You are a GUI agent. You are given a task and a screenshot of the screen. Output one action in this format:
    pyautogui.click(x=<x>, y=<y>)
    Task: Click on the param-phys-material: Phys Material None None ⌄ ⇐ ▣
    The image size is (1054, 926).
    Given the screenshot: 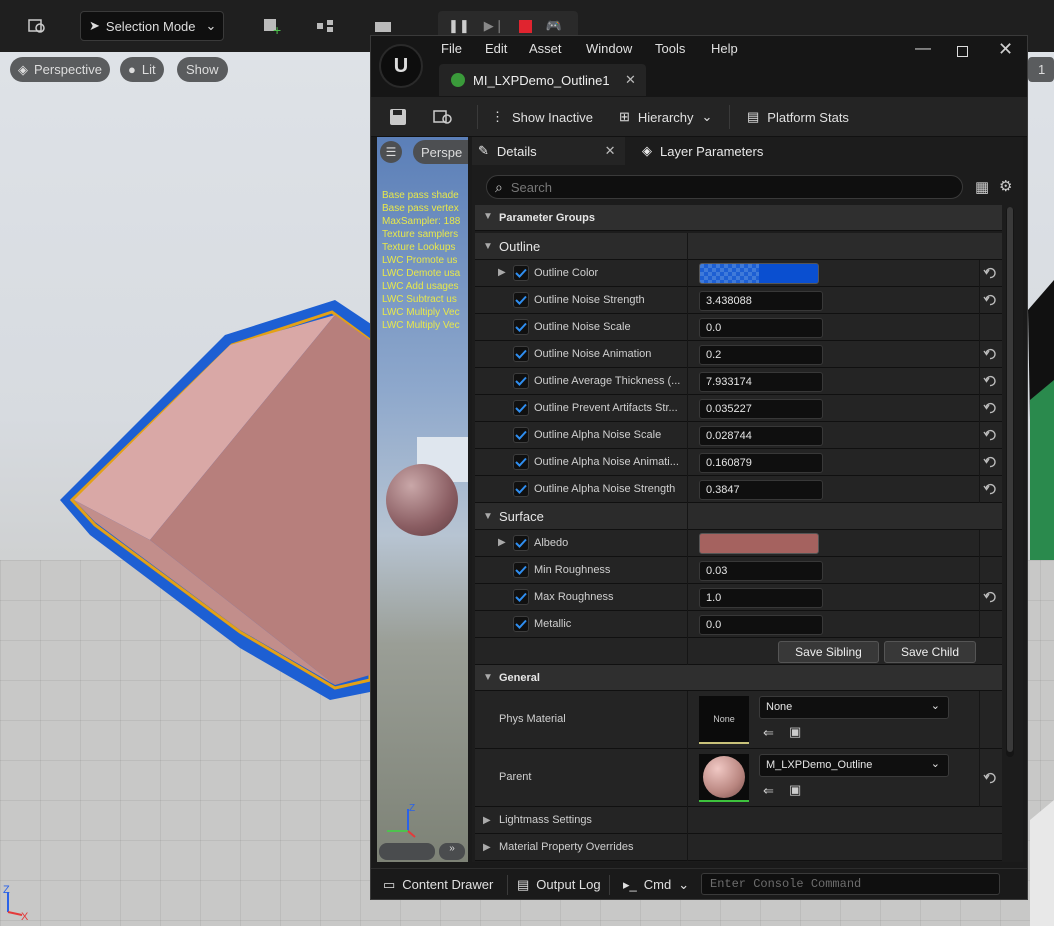 What is the action you would take?
    pyautogui.click(x=738, y=720)
    